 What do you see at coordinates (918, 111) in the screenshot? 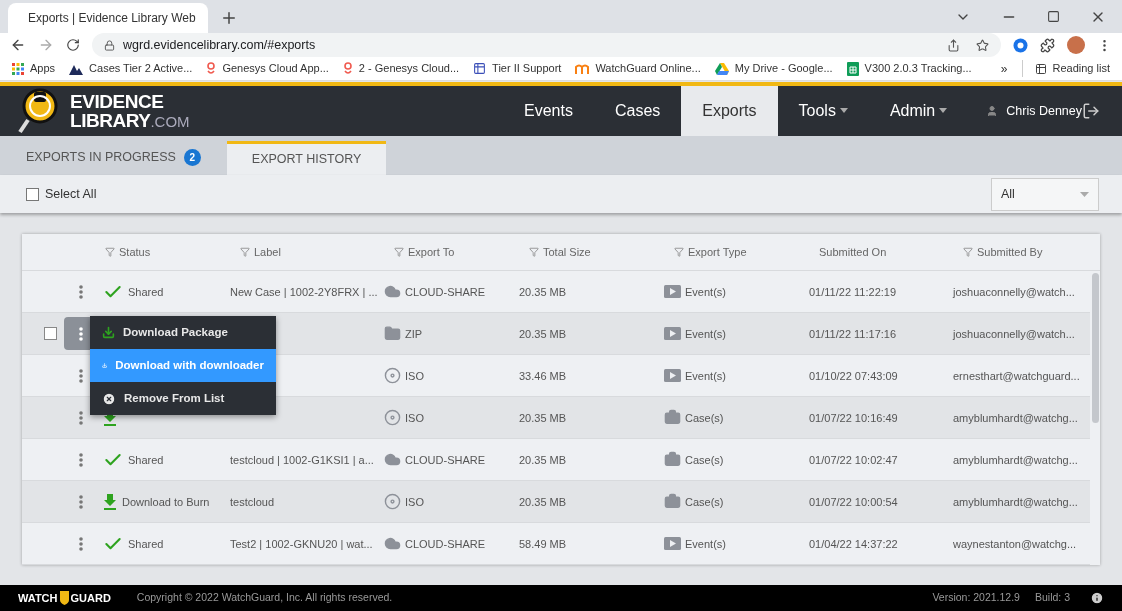
I see `nav-tab: Admin` at bounding box center [918, 111].